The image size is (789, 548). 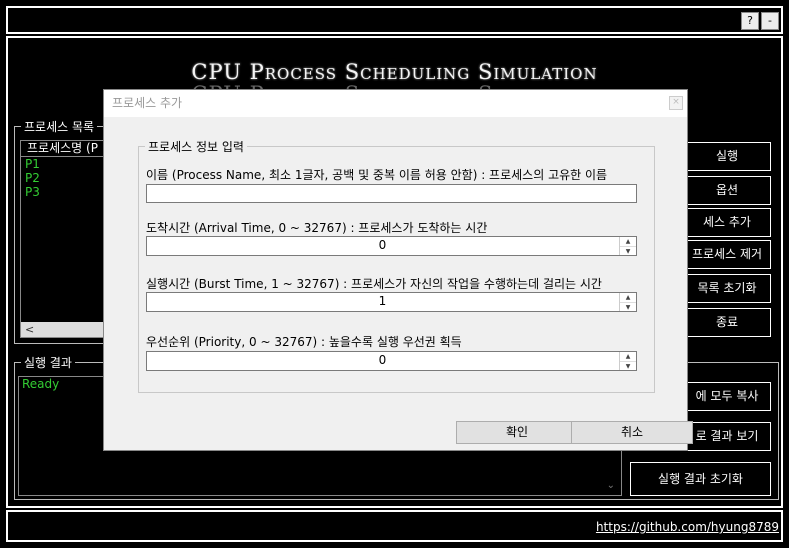 I want to click on reset-list-button: 목록 초기화, so click(x=727, y=288).